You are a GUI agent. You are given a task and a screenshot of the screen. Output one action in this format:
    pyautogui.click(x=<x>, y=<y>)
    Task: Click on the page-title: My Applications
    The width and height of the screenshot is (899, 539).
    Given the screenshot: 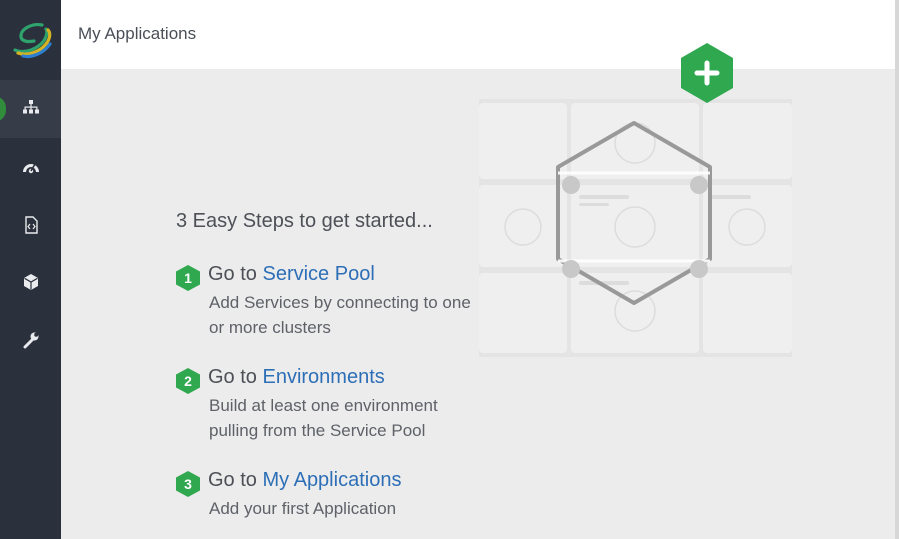 What is the action you would take?
    pyautogui.click(x=137, y=33)
    